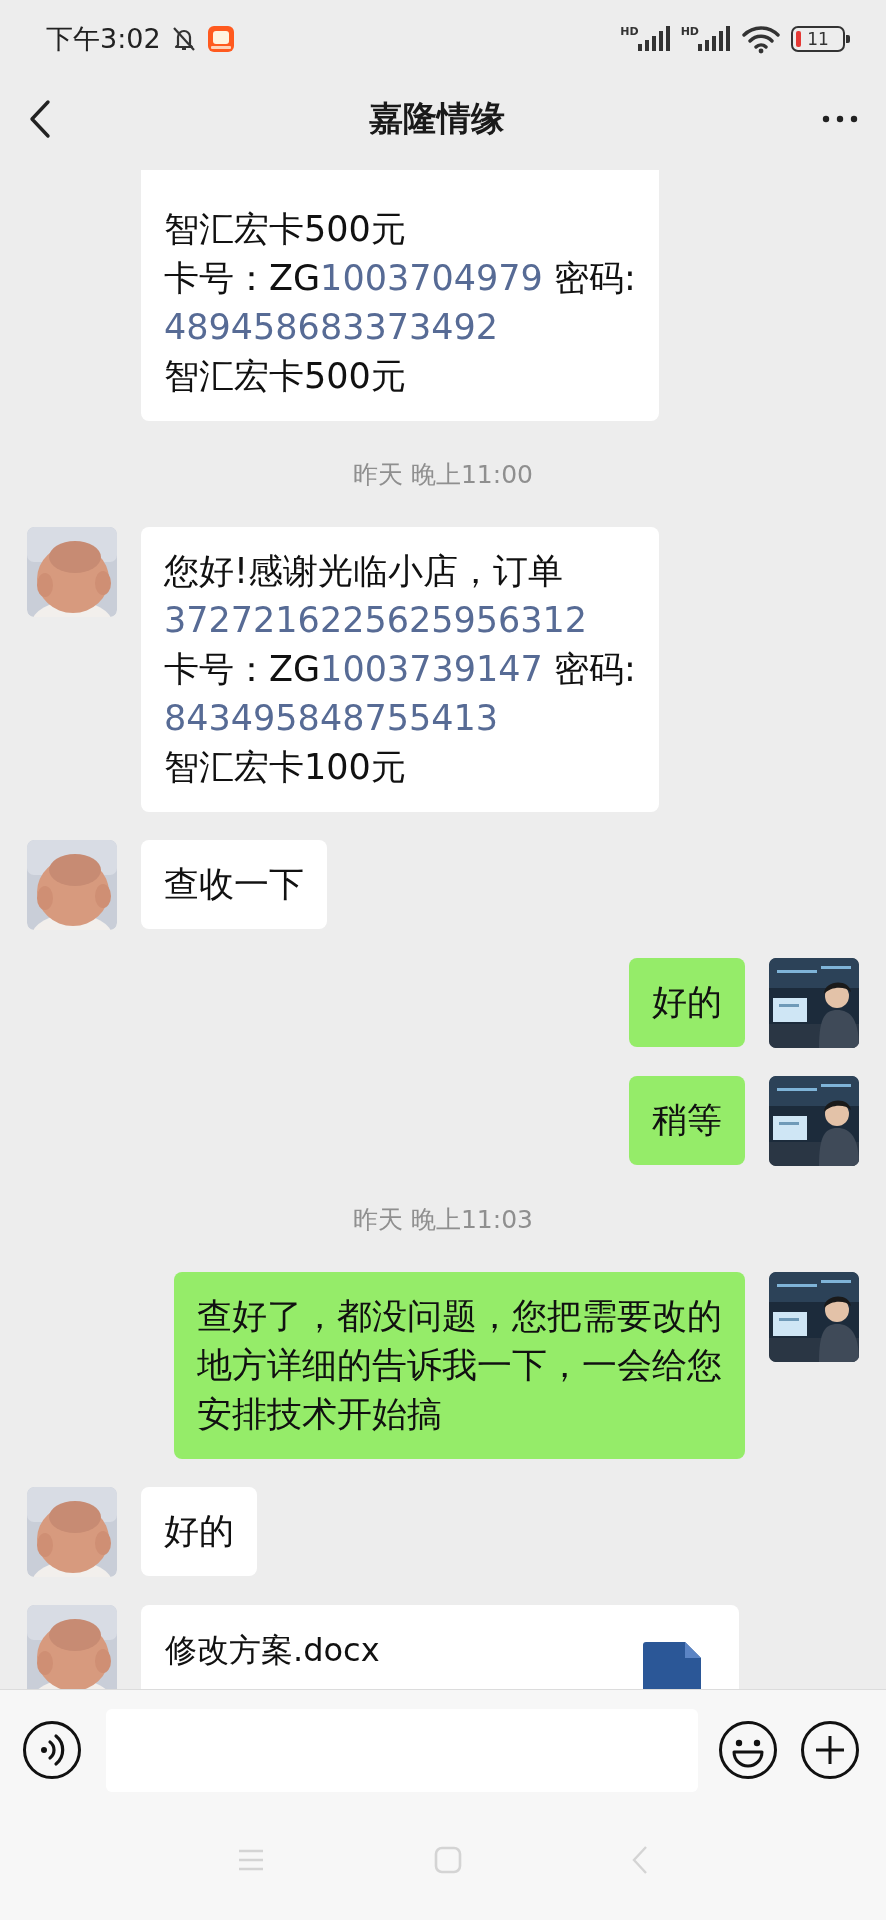 The height and width of the screenshot is (1920, 886). I want to click on message-text: 智汇宏卡500元 卡号：ZG1003704979 密码: 489458683373492 智汇宏卡500元, so click(400, 303).